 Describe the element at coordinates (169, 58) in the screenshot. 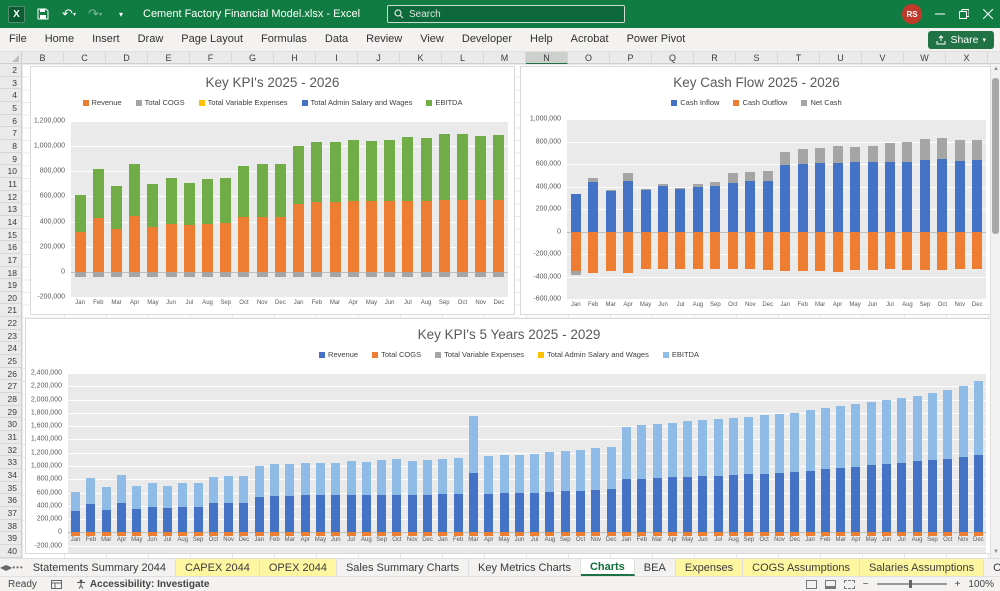

I see `column-header-E: E` at that location.